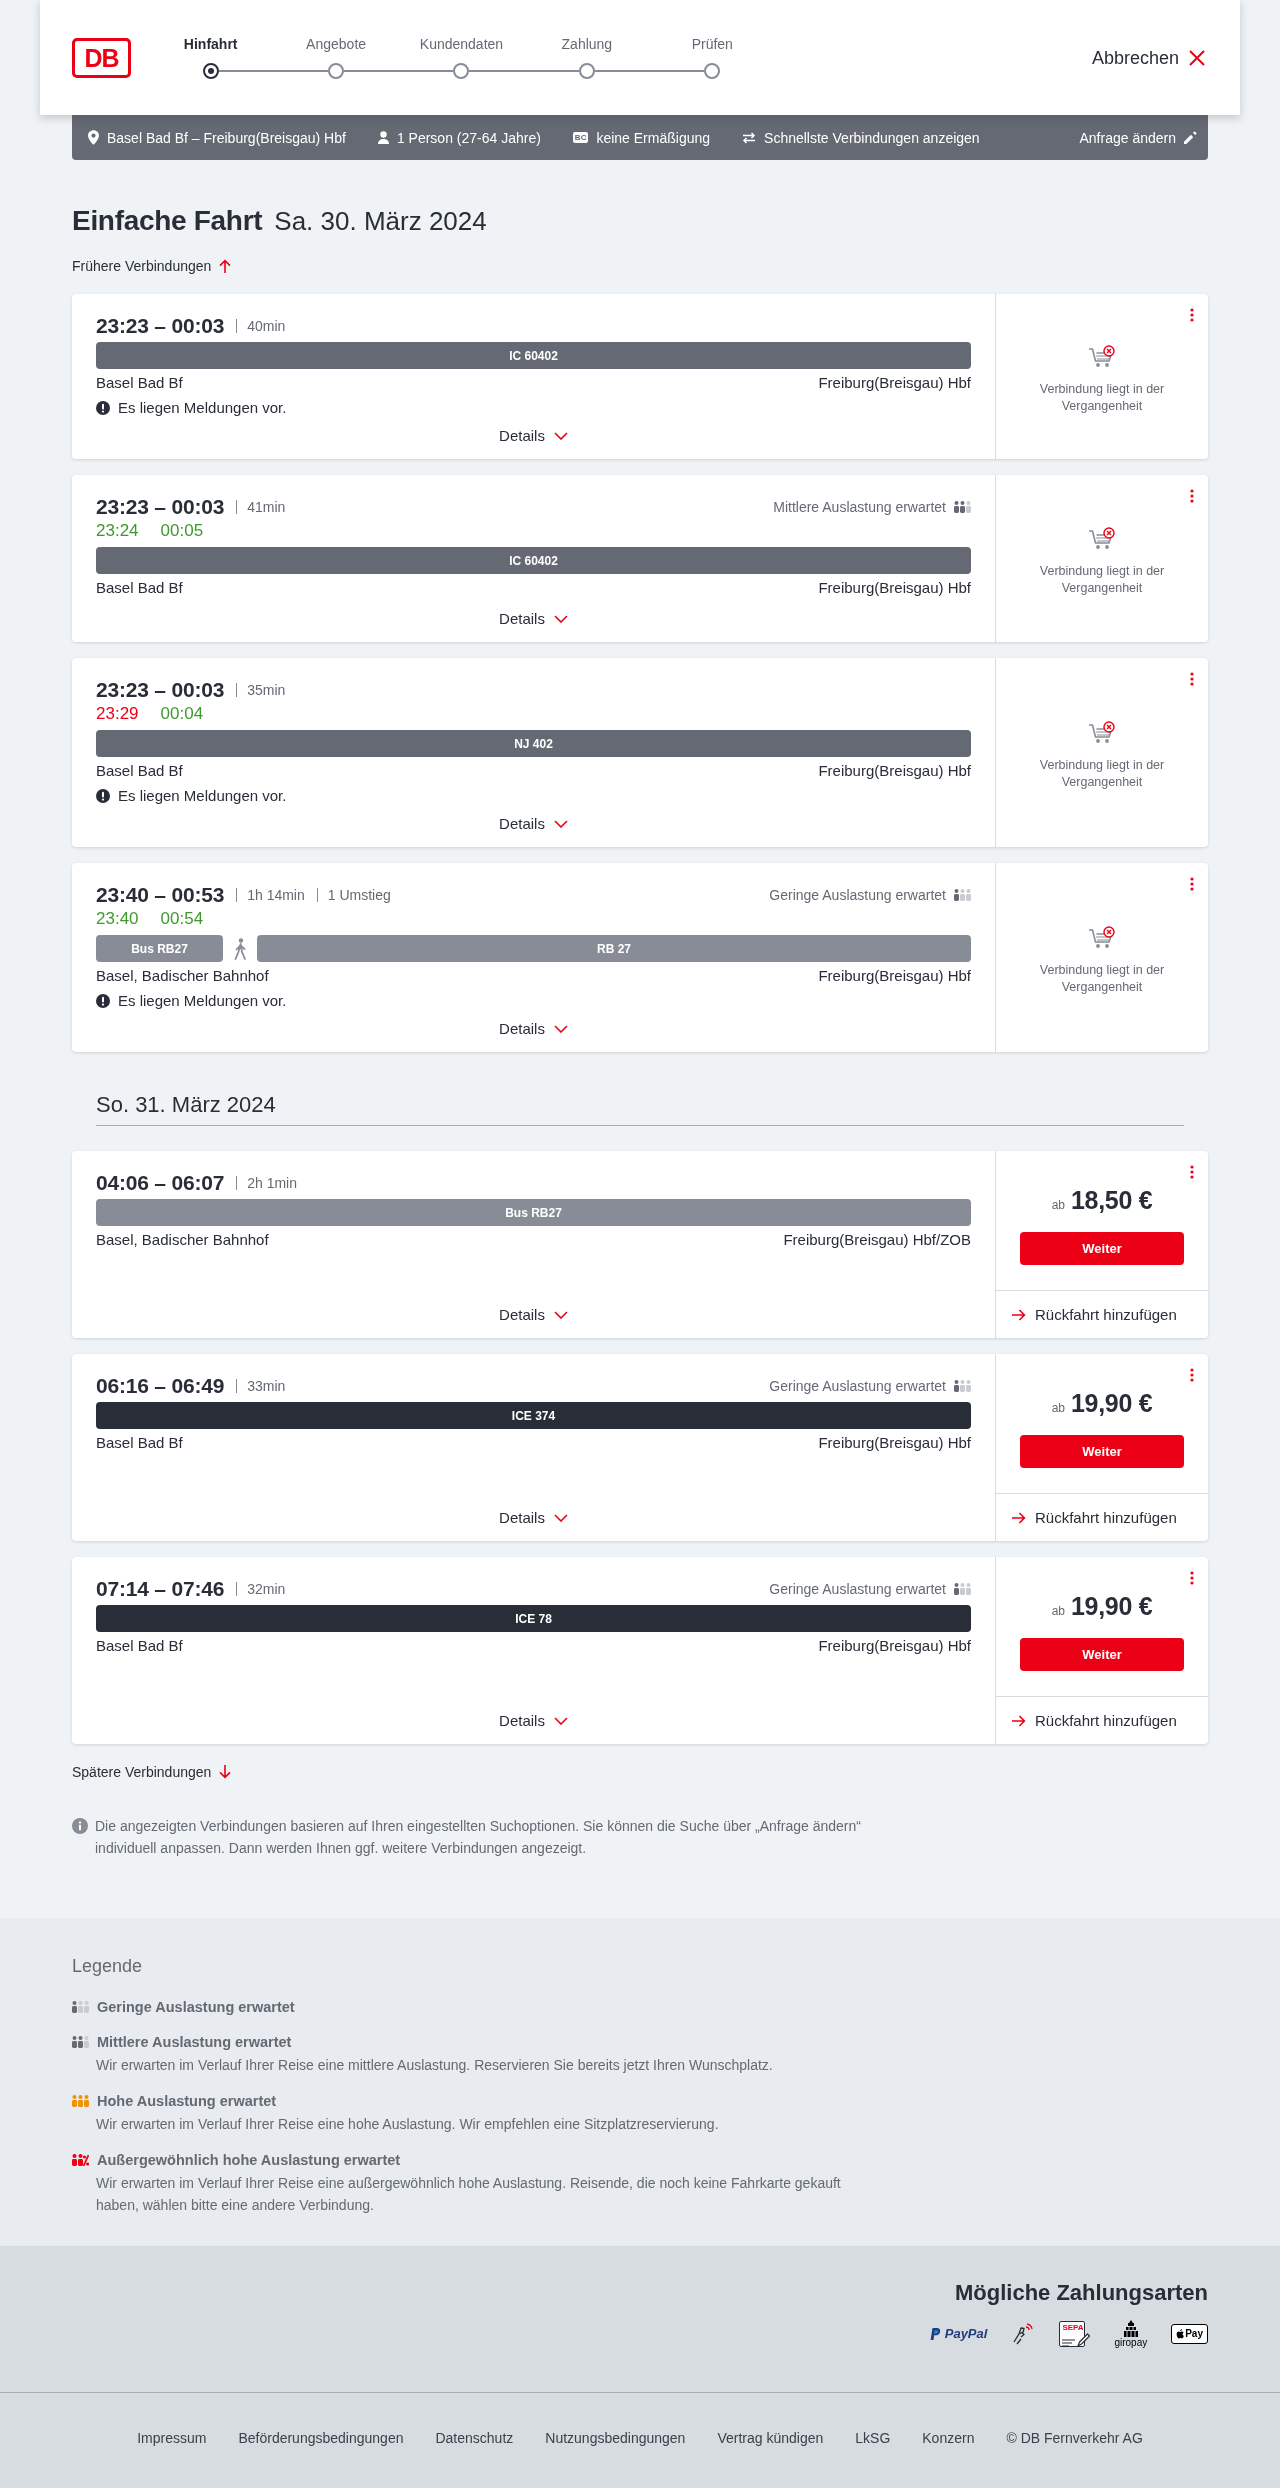 The height and width of the screenshot is (2488, 1280). Describe the element at coordinates (1019, 1314) in the screenshot. I see `arrow-right-icon` at that location.